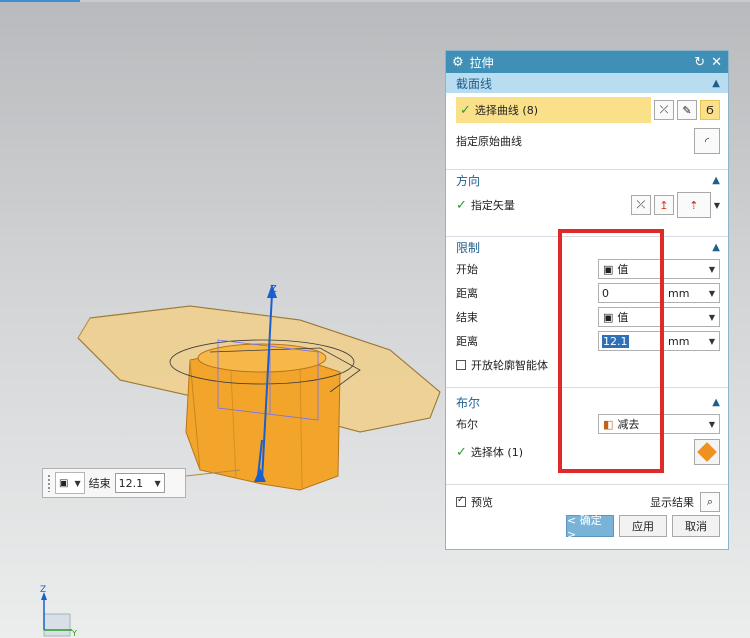  Describe the element at coordinates (482, 502) in the screenshot. I see `preview-label: 预览` at that location.